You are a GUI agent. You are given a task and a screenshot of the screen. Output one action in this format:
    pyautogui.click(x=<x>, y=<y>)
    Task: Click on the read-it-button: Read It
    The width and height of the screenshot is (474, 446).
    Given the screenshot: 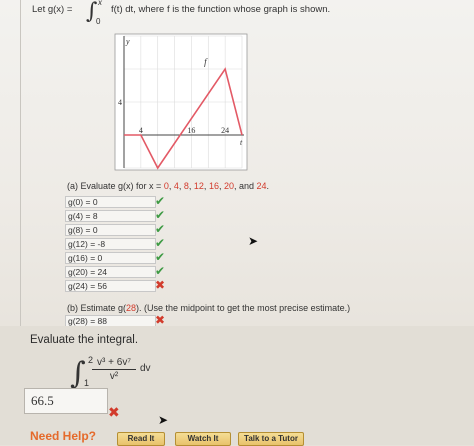 What is the action you would take?
    pyautogui.click(x=141, y=439)
    